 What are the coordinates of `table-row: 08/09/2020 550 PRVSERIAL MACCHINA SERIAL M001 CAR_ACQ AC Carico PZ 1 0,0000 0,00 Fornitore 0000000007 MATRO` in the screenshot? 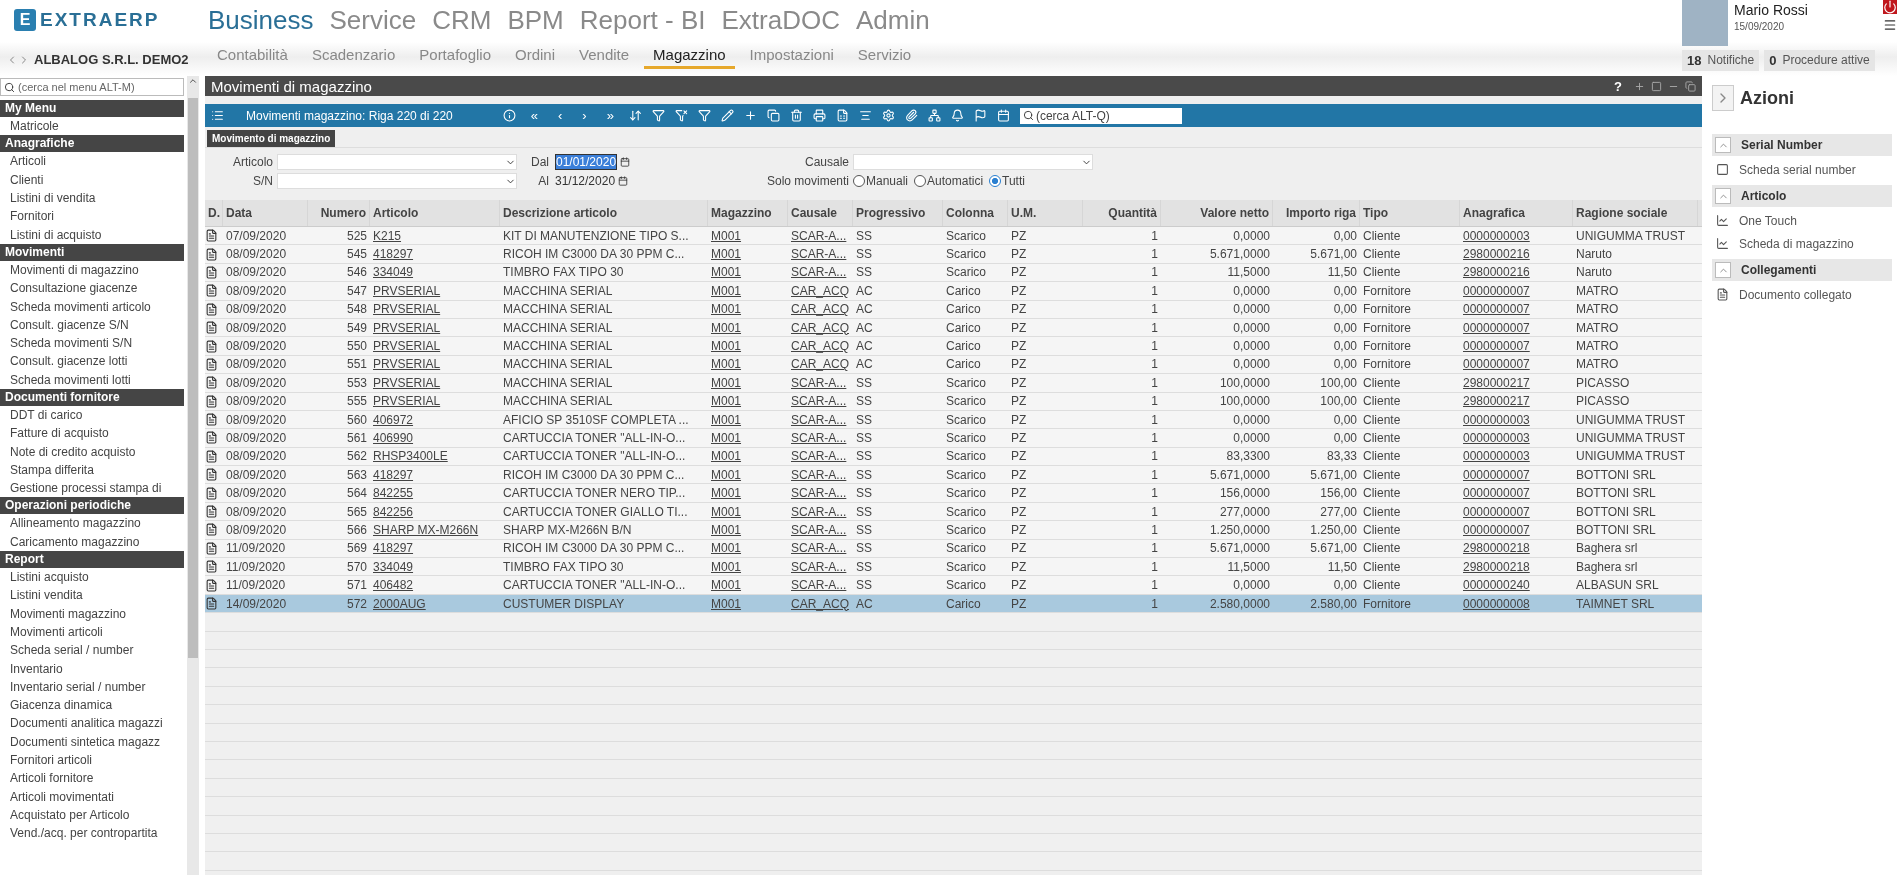 It's located at (953, 346).